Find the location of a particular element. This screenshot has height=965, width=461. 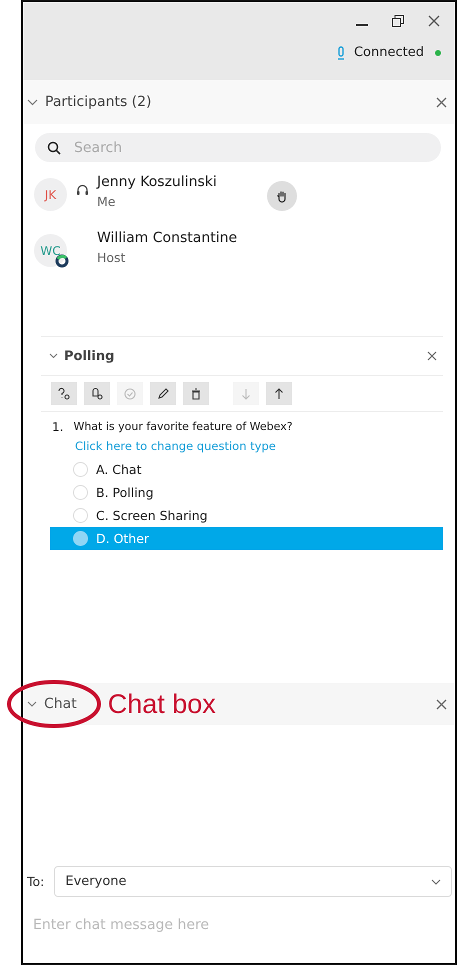

question-text: What is your favorite feature of Webex? is located at coordinates (183, 427).